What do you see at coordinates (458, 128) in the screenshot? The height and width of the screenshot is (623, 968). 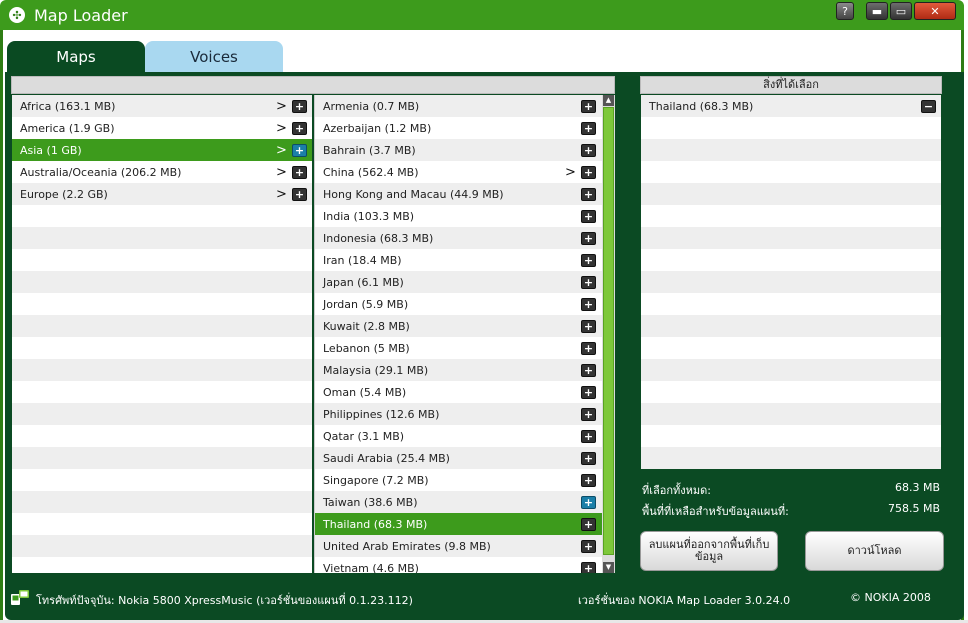 I see `country-item: Azerbaijan (1.2 MB) +` at bounding box center [458, 128].